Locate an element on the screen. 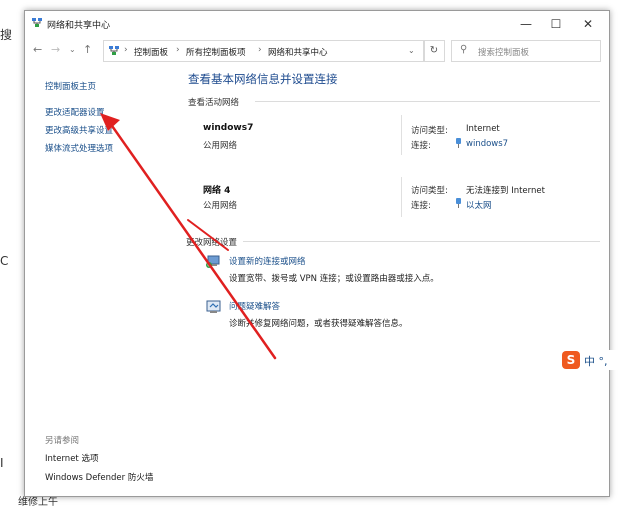 This screenshot has height=513, width=627. troubleshoot-link: 问题疑难解答 is located at coordinates (254, 306).